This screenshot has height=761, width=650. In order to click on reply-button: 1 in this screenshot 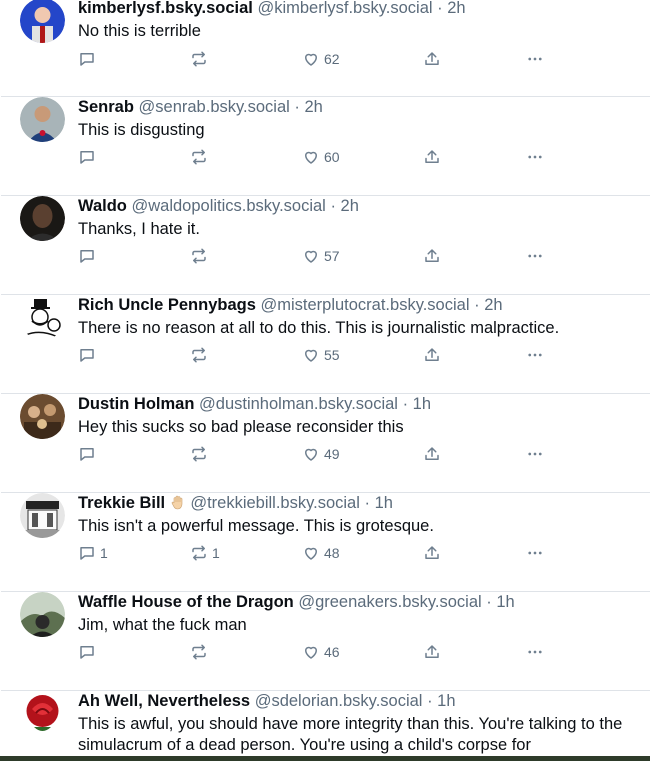, I will do `click(93, 553)`.